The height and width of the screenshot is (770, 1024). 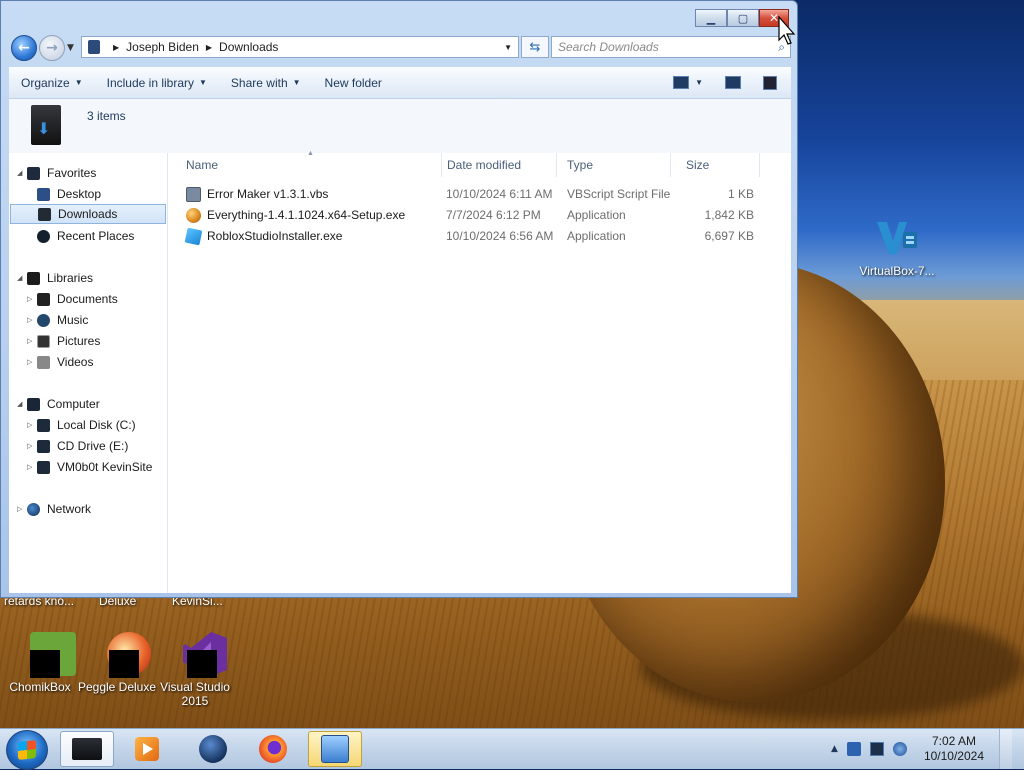 What do you see at coordinates (85, 236) in the screenshot?
I see `nav-item-recent-places: Recent Places` at bounding box center [85, 236].